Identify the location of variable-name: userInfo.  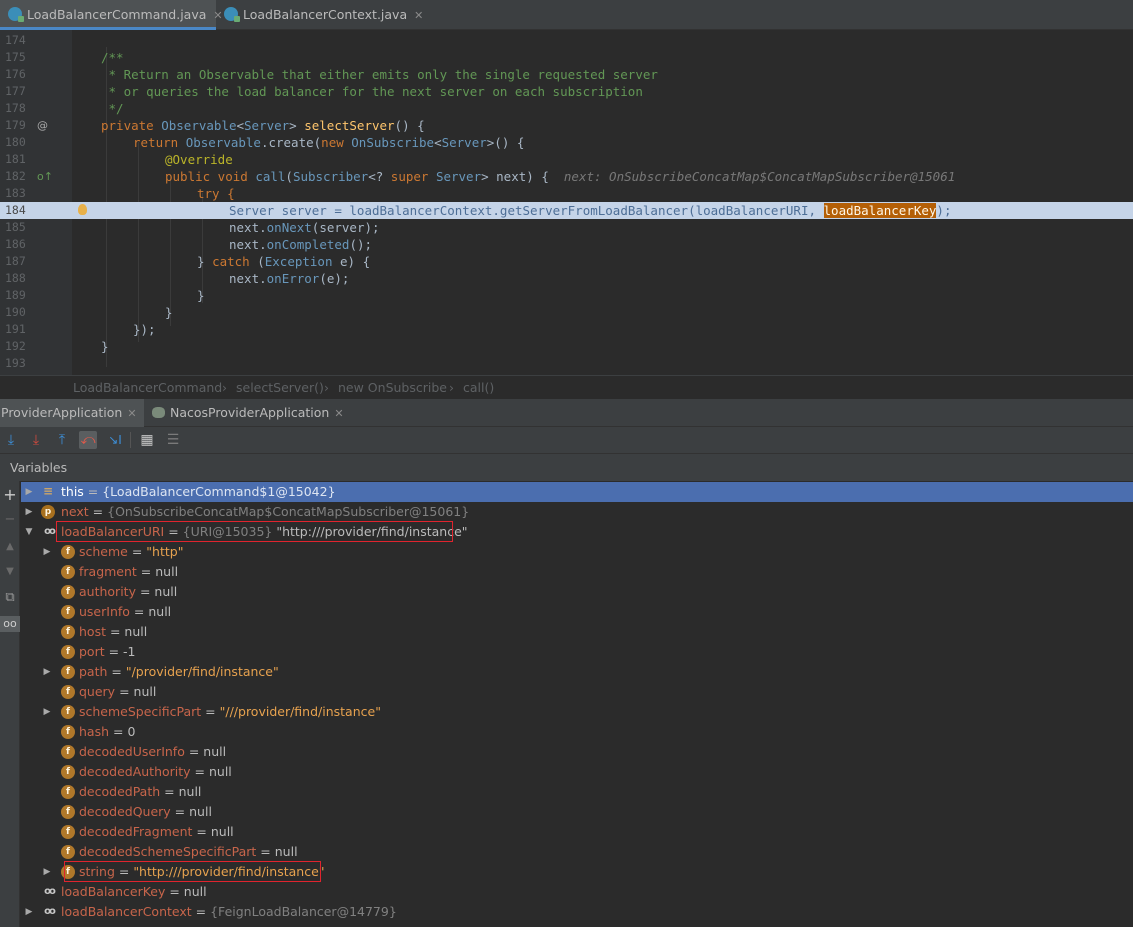
(104, 611).